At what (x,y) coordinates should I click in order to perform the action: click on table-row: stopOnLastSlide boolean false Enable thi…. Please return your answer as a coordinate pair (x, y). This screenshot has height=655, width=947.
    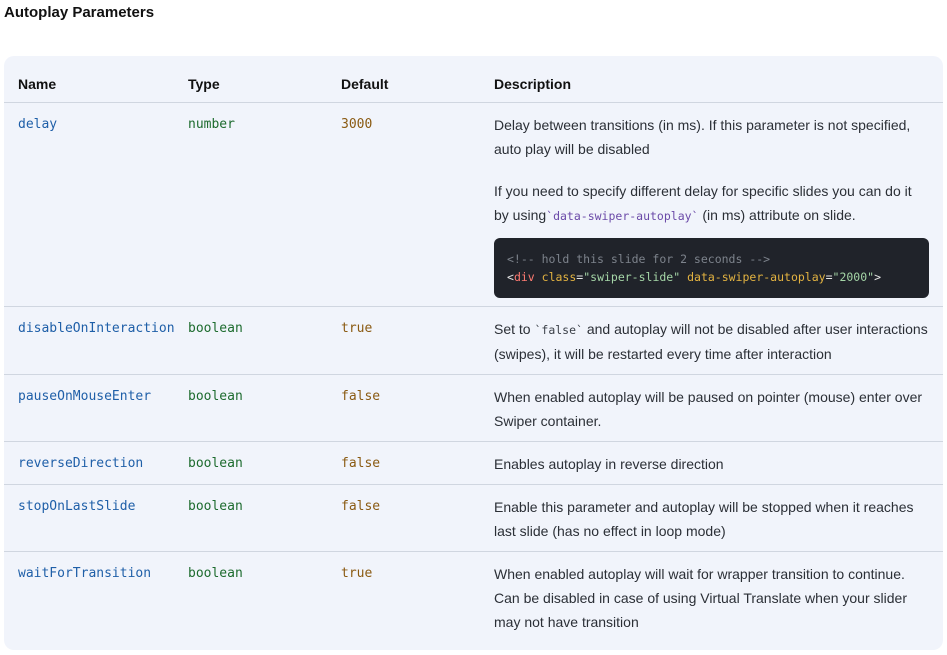
    Looking at the image, I should click on (473, 518).